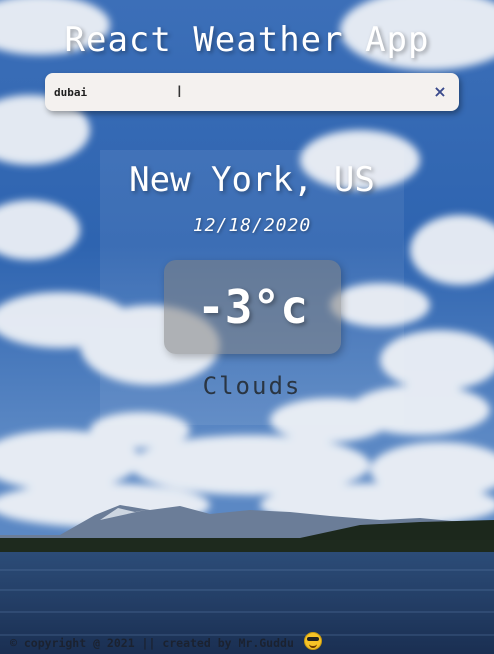 The width and height of the screenshot is (494, 654). I want to click on clear-icon: ×, so click(440, 92).